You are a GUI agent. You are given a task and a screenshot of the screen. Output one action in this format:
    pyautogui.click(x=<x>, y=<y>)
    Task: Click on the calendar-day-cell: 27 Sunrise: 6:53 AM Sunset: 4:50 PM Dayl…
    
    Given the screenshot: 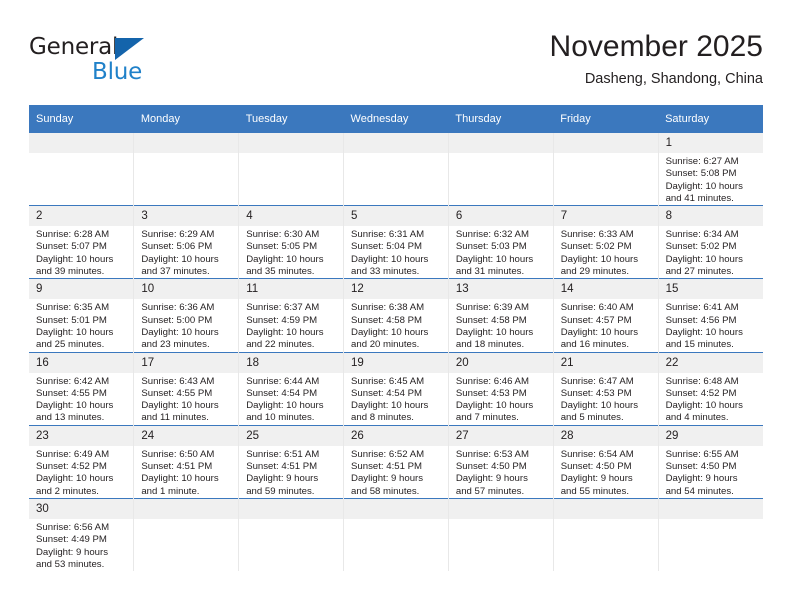 What is the action you would take?
    pyautogui.click(x=500, y=461)
    